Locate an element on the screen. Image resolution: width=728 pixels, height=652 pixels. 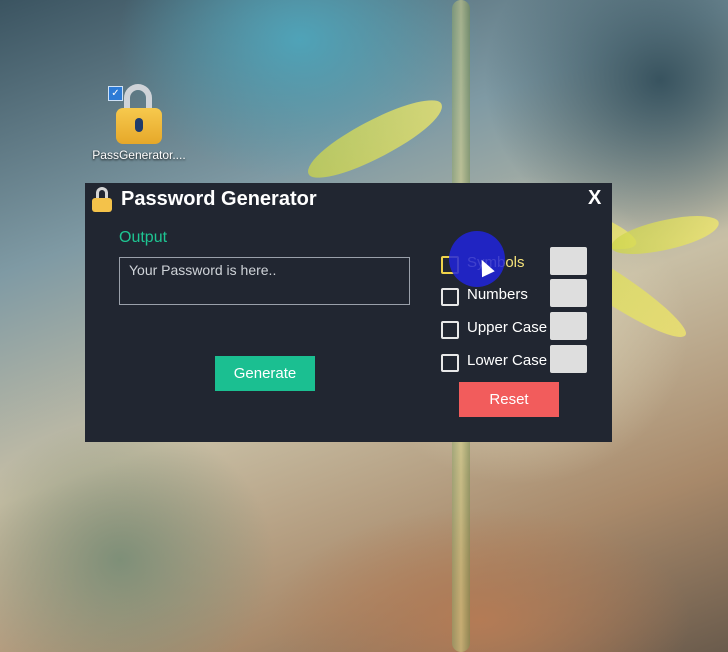
lower-case-checkbox is located at coordinates (450, 363).